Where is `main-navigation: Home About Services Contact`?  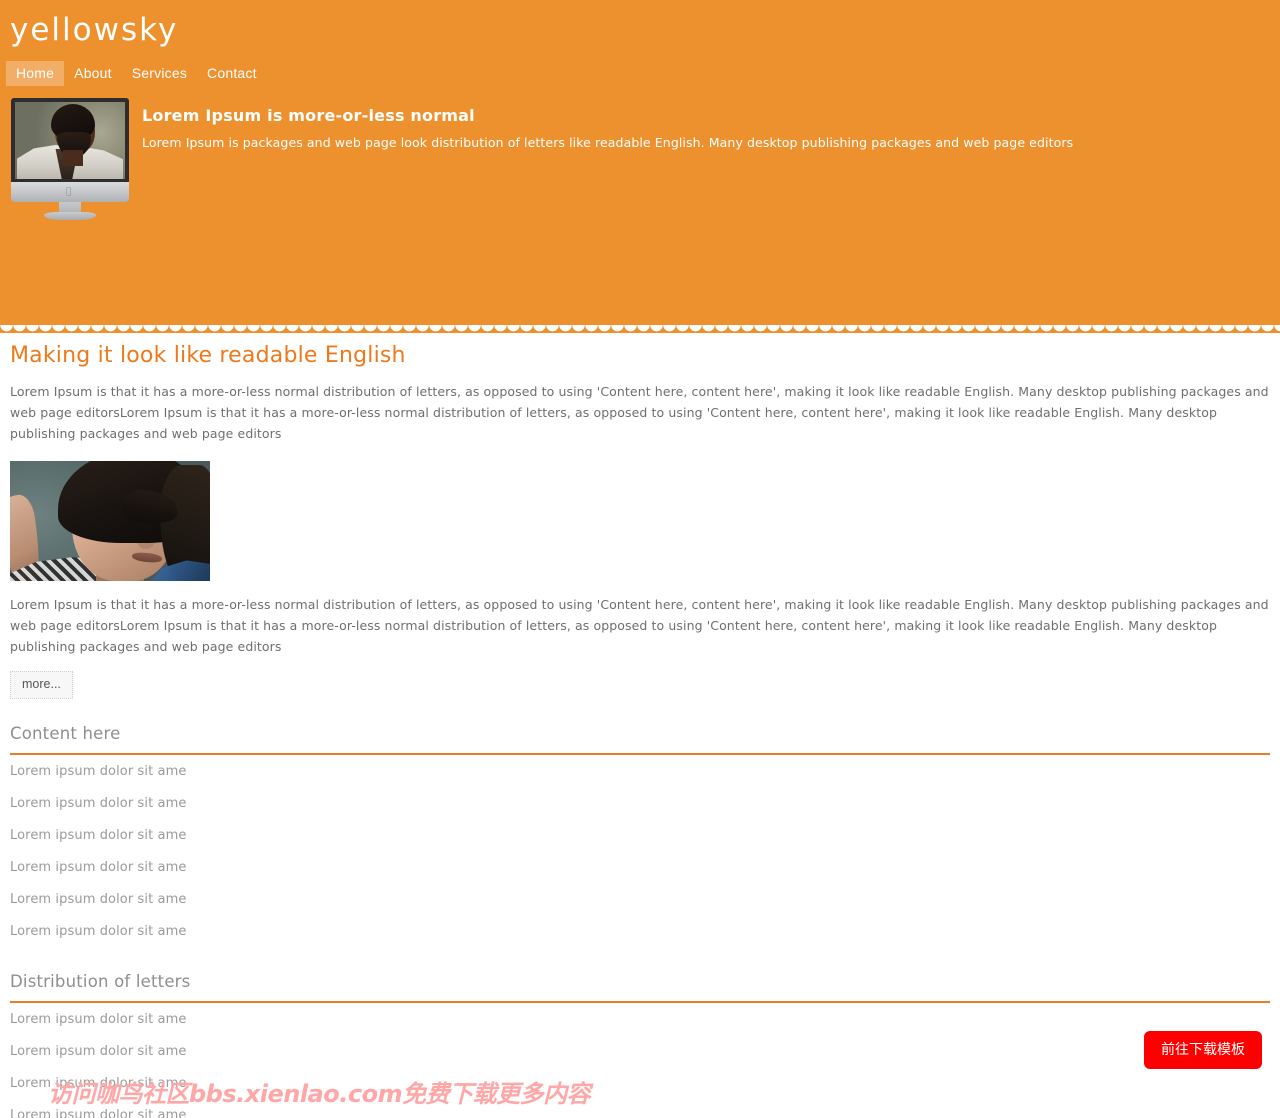 main-navigation: Home About Services Contact is located at coordinates (136, 73).